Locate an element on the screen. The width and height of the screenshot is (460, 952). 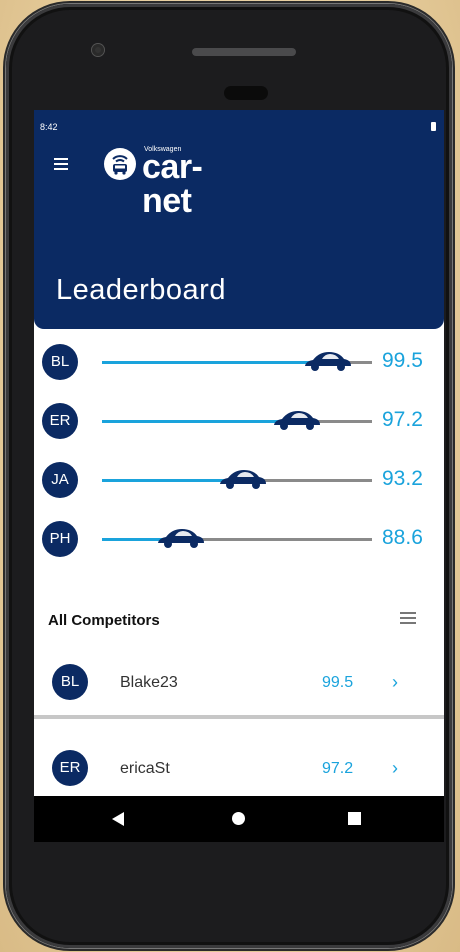
competitor-name: Blake23 is located at coordinates (149, 682).